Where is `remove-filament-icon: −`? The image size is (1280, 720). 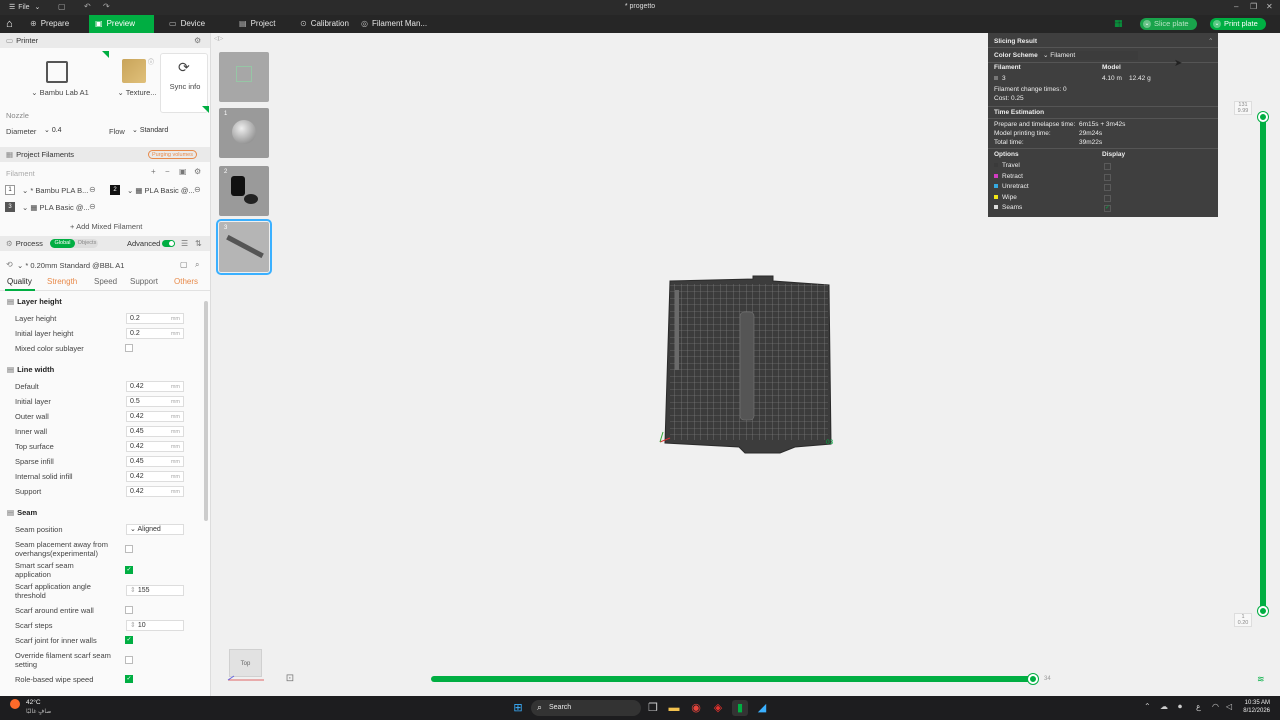
remove-filament-icon: − is located at coordinates (167, 171).